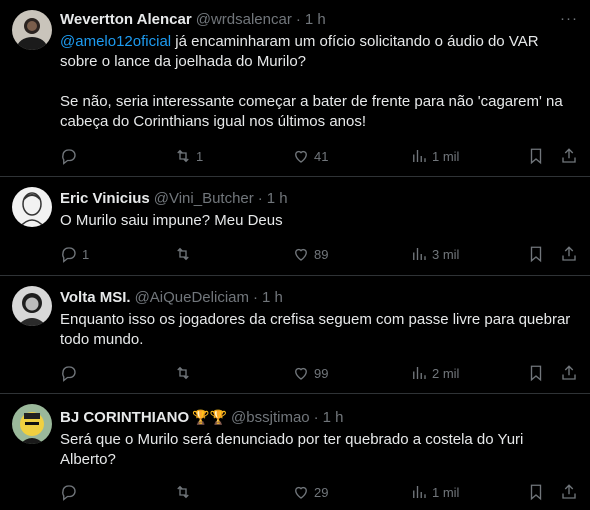 The width and height of the screenshot is (590, 510). I want to click on like-count: 99, so click(321, 373).